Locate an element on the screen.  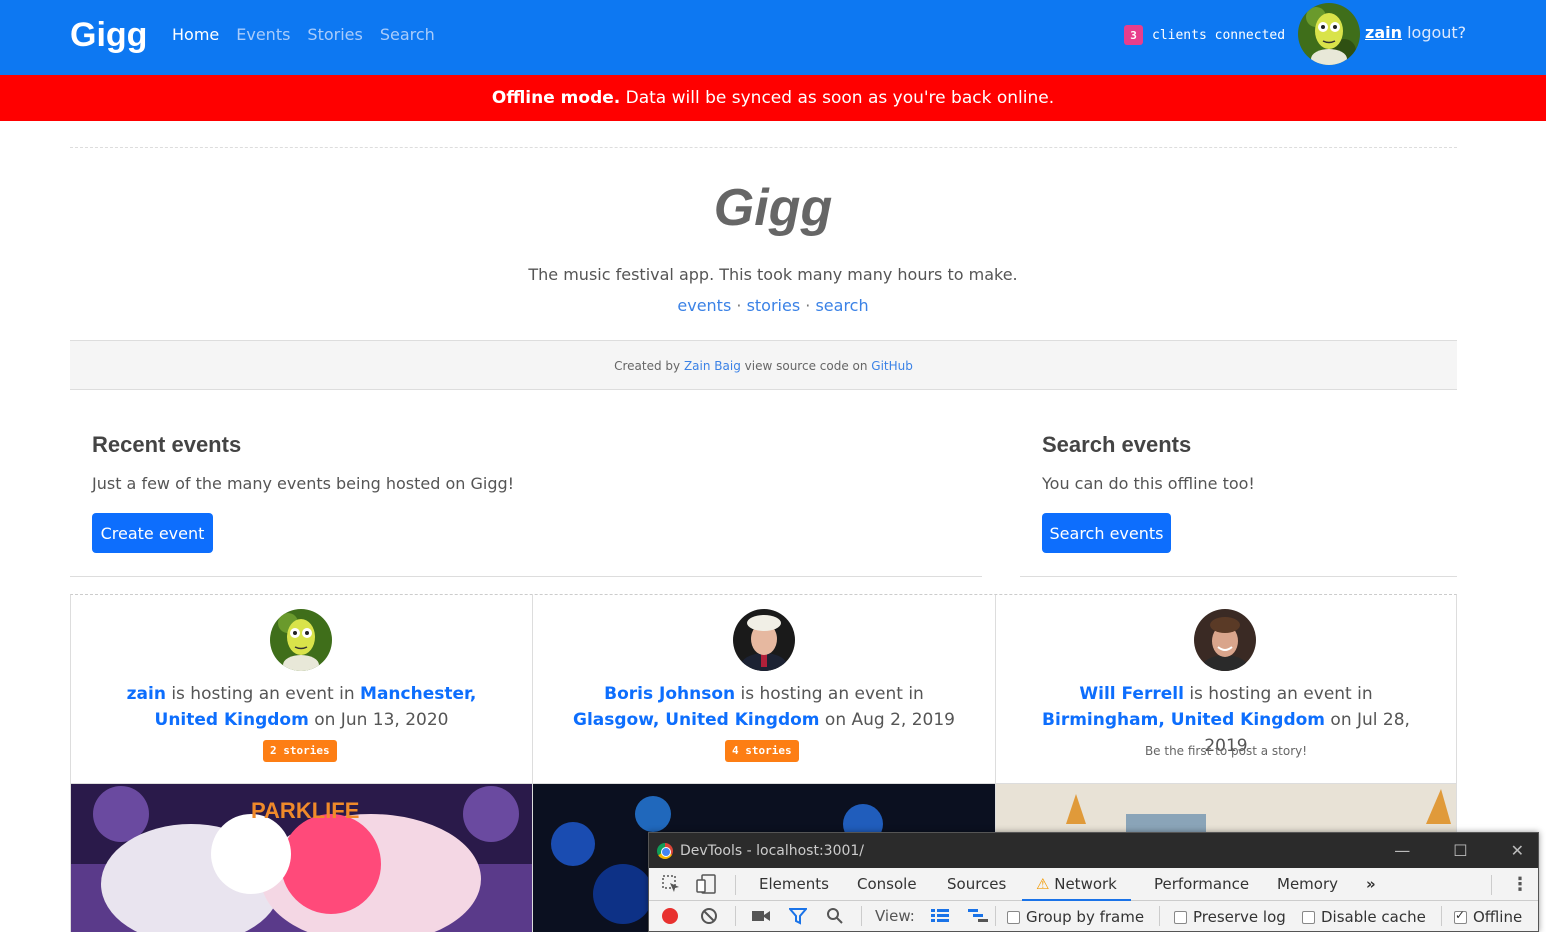
no-stories-text: Be the first to post a story! is located at coordinates (1226, 751).